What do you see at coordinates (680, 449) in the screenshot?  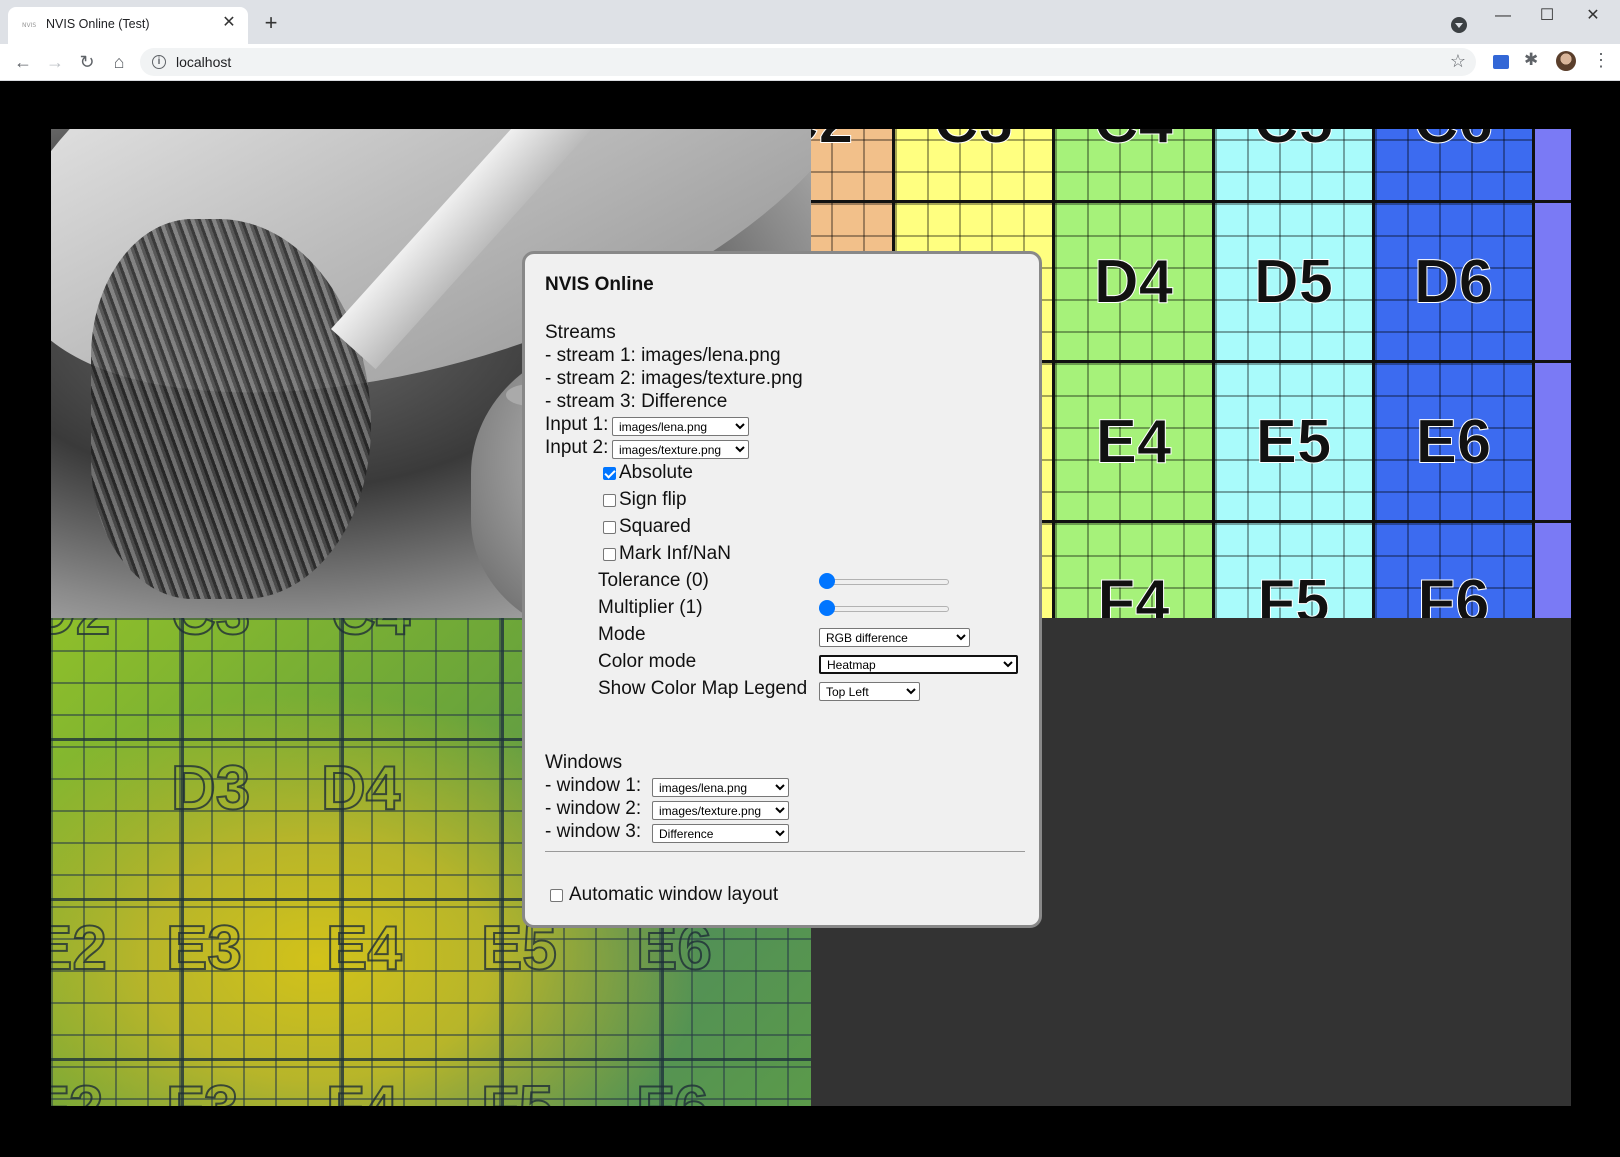 I see `input-2-select: images/texture.png` at bounding box center [680, 449].